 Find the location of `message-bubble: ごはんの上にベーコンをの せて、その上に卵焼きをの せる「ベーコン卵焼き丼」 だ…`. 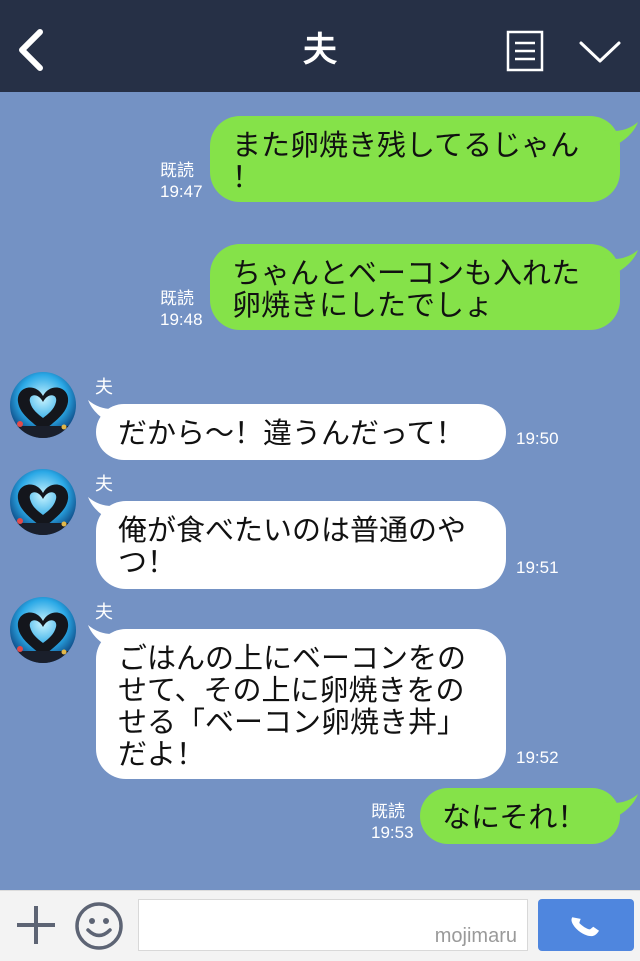

message-bubble: ごはんの上にベーコンをの せて、その上に卵焼きをの せる「ベーコン卵焼き丼」 だ… is located at coordinates (301, 704).